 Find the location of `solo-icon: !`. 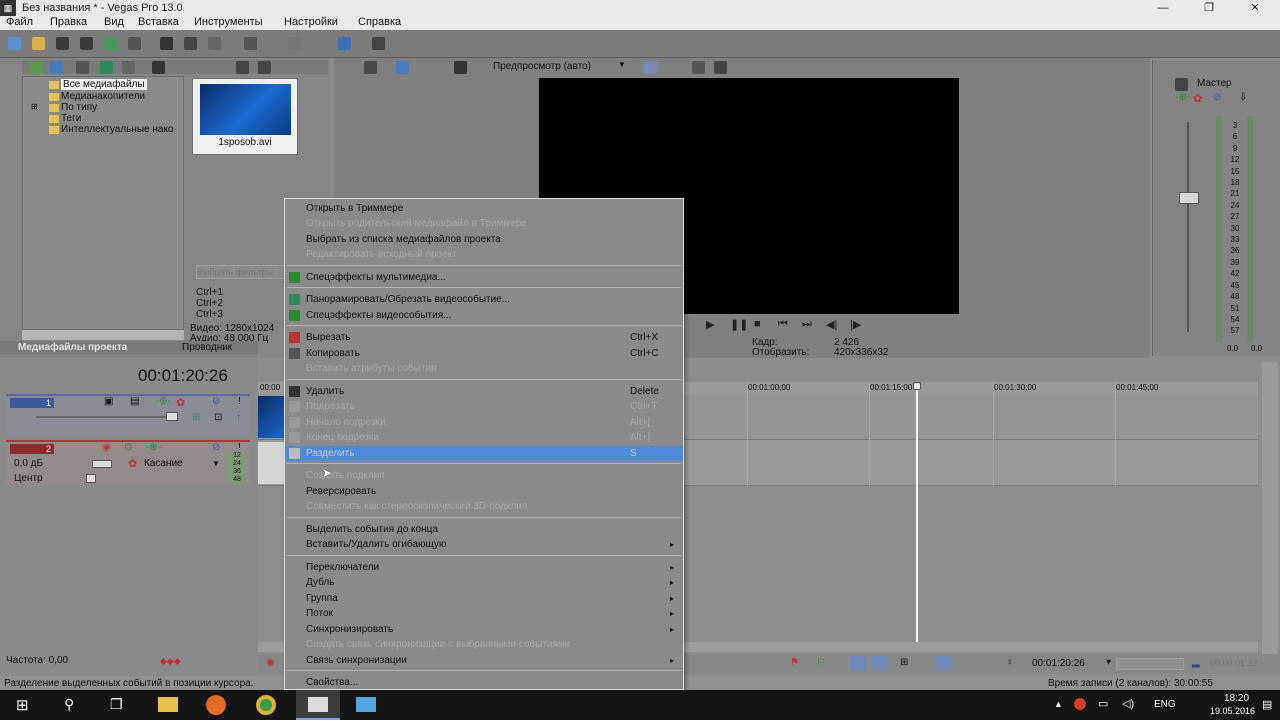

solo-icon: ! is located at coordinates (239, 401).